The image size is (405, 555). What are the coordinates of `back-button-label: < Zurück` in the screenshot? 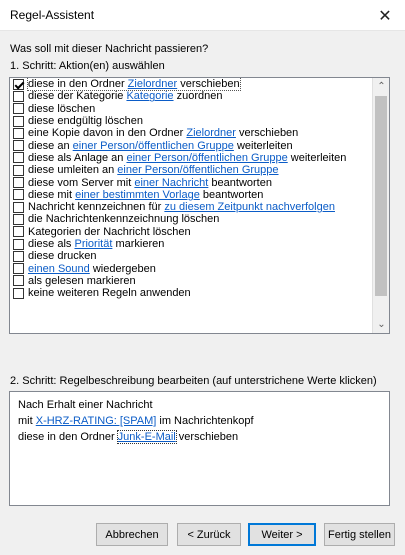 It's located at (209, 534).